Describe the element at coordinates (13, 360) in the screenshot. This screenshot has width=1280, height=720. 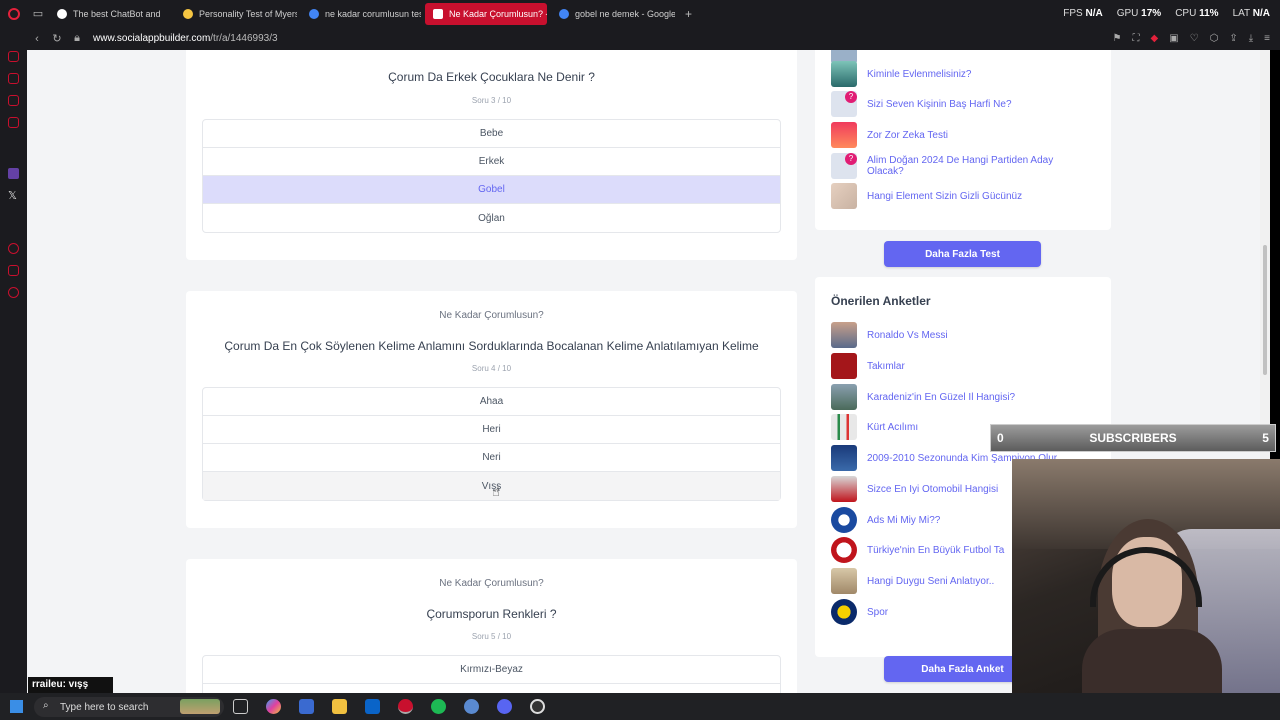
I see `browser-sidebar: 𝕏` at that location.